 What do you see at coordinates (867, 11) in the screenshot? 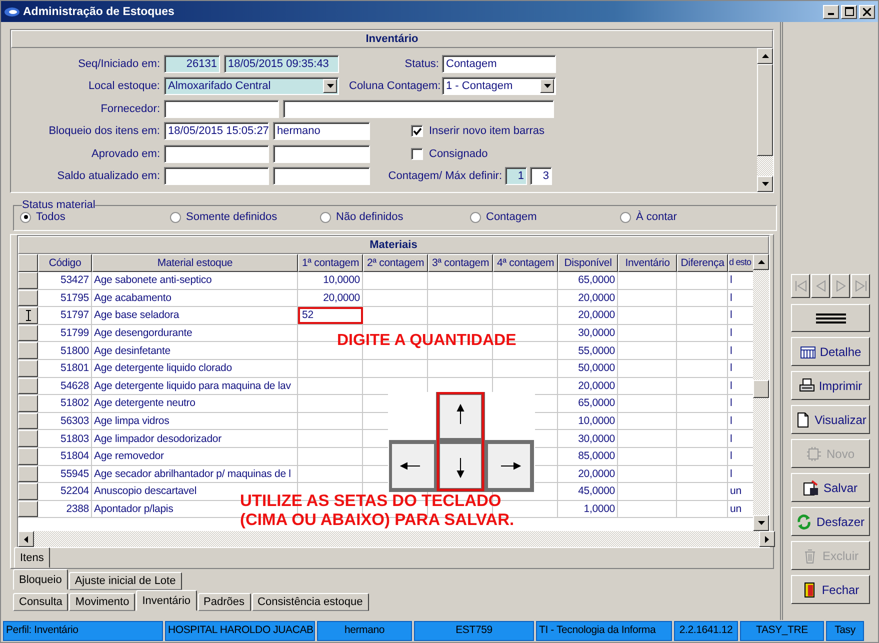
I see `close-button` at bounding box center [867, 11].